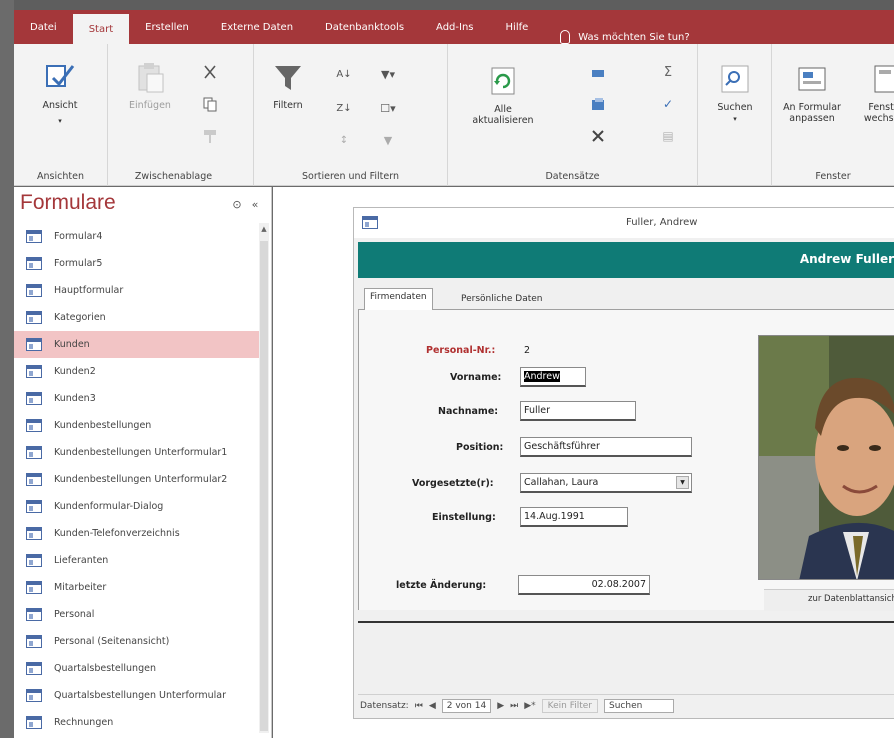 This screenshot has height=738, width=894. I want to click on nav-item: Rechnungen, so click(137, 722).